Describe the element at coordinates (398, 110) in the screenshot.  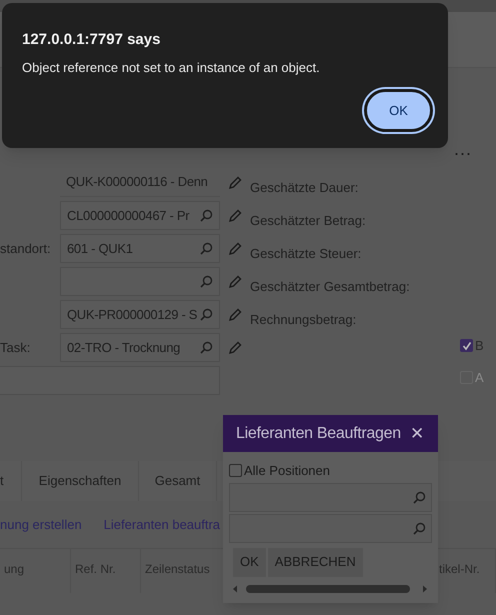
I see `ok-button: OK` at that location.